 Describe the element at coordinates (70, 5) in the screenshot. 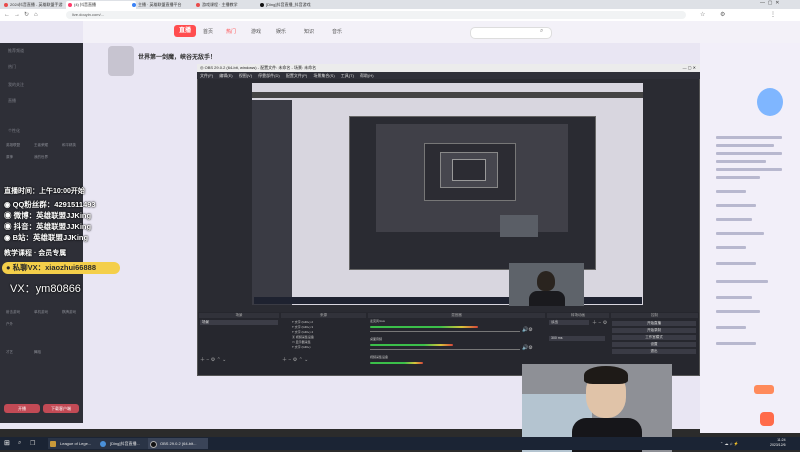

I see `tab-favicon-icon` at that location.